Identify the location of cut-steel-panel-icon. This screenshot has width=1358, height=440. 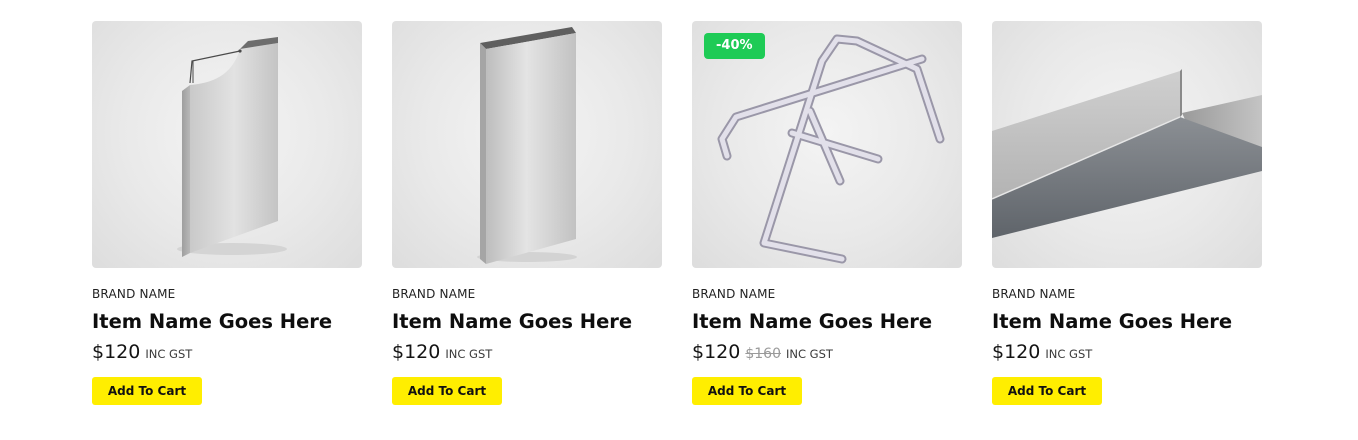
(232, 147).